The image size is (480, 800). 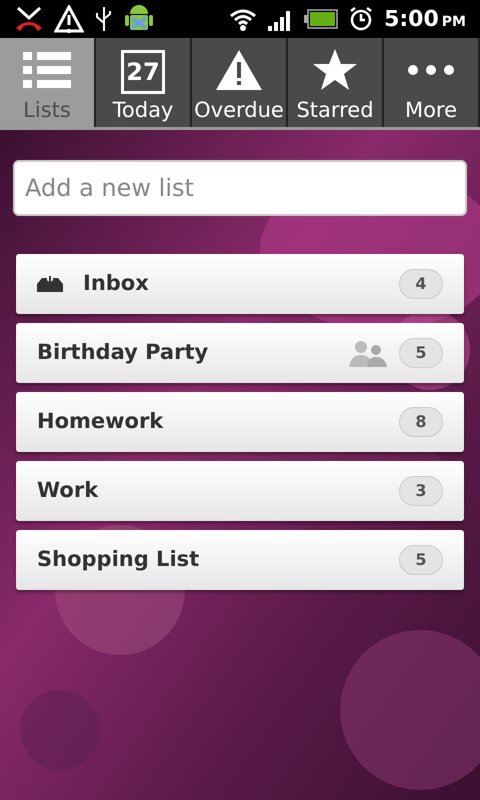 I want to click on list-name: Birthday Party, so click(x=123, y=352).